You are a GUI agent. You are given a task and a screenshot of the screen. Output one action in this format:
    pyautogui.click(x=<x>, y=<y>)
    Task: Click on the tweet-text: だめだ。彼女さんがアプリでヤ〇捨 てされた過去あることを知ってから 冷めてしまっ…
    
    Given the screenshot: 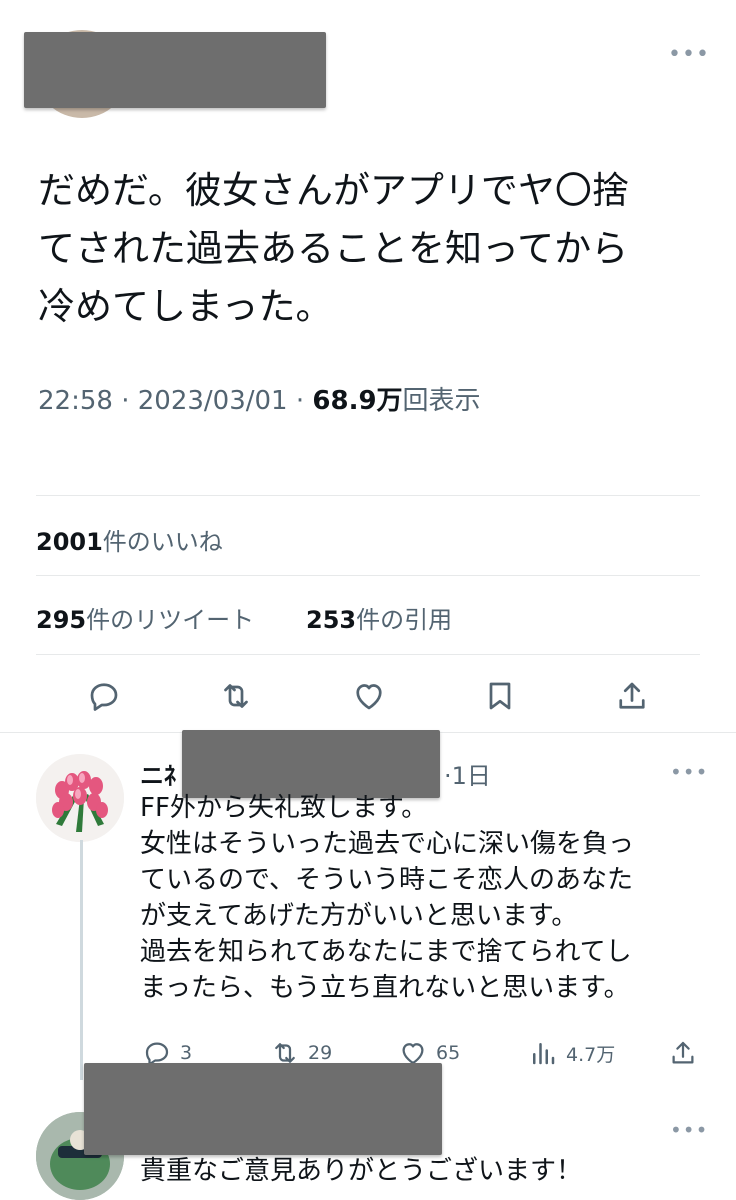 What is the action you would take?
    pyautogui.click(x=368, y=249)
    